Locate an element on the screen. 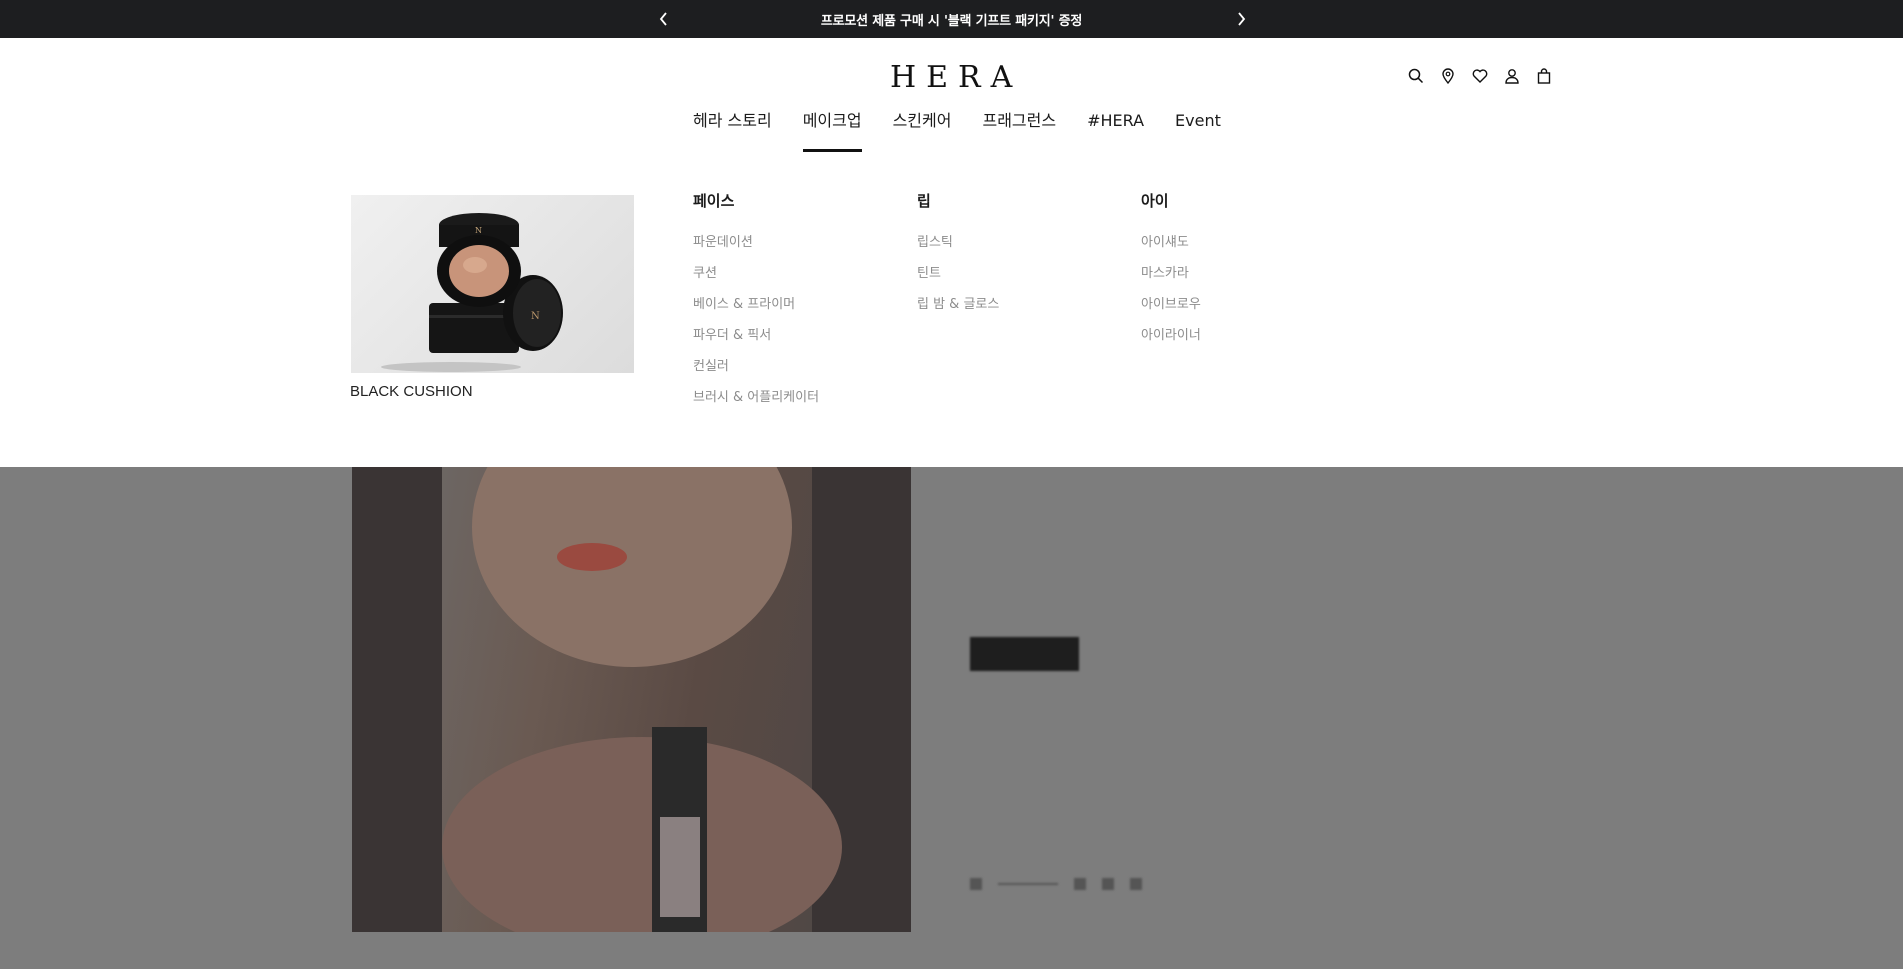  menu-column-lip: 립 립스틱 틴트 립 밤 & 글로스 is located at coordinates (958, 255).